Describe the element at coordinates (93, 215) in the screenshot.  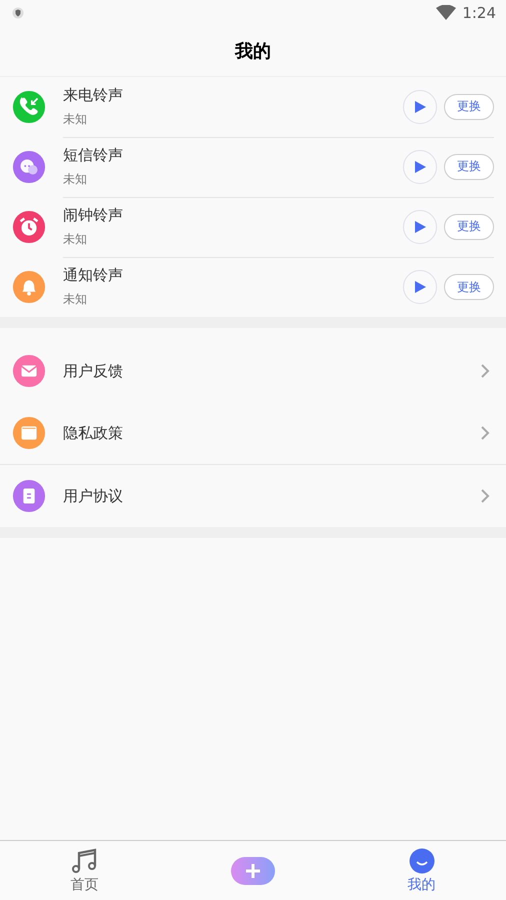
I see `ringtone-name: 闹钟铃声` at that location.